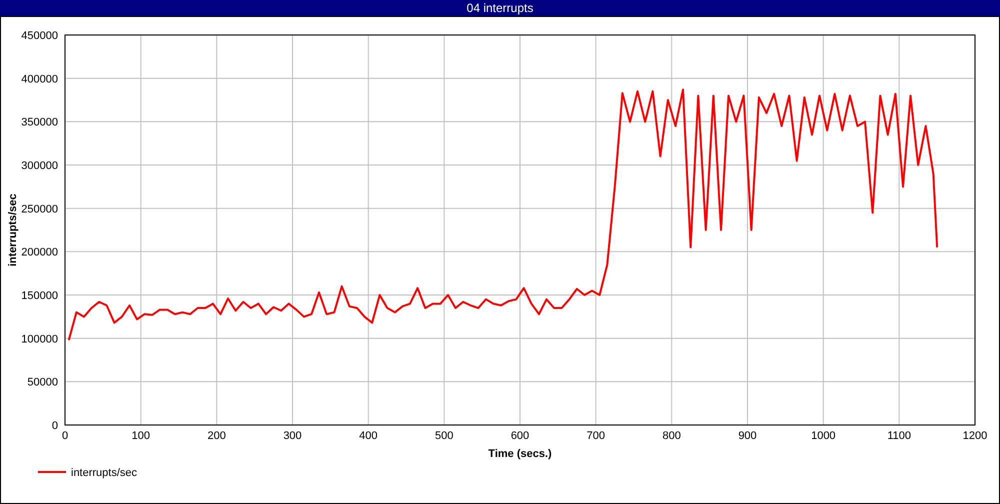 The image size is (1000, 504). Describe the element at coordinates (55, 426) in the screenshot. I see `y-tick-label: 0` at that location.